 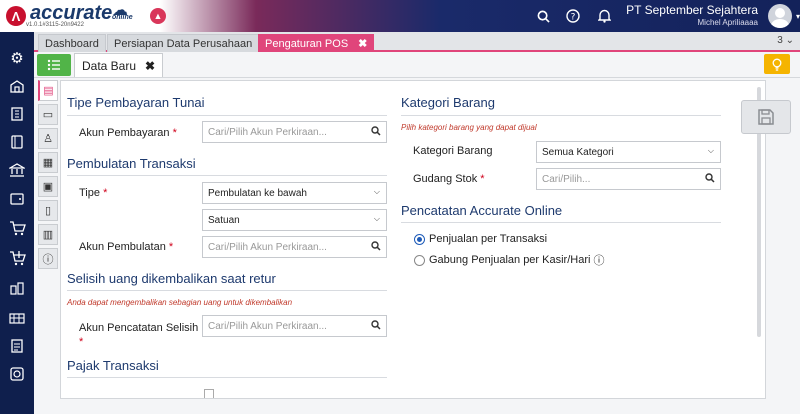 What do you see at coordinates (17, 288) in the screenshot?
I see `inventory-icon` at bounding box center [17, 288].